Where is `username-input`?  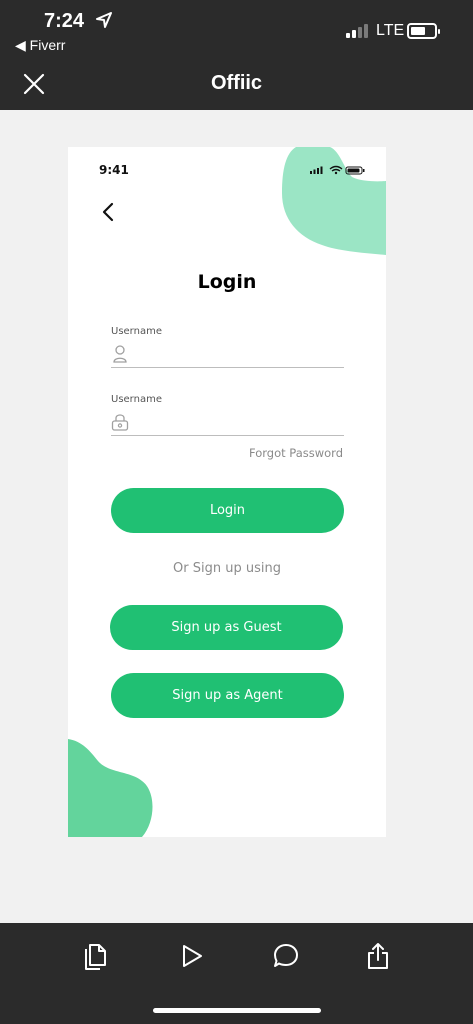 username-input is located at coordinates (239, 355).